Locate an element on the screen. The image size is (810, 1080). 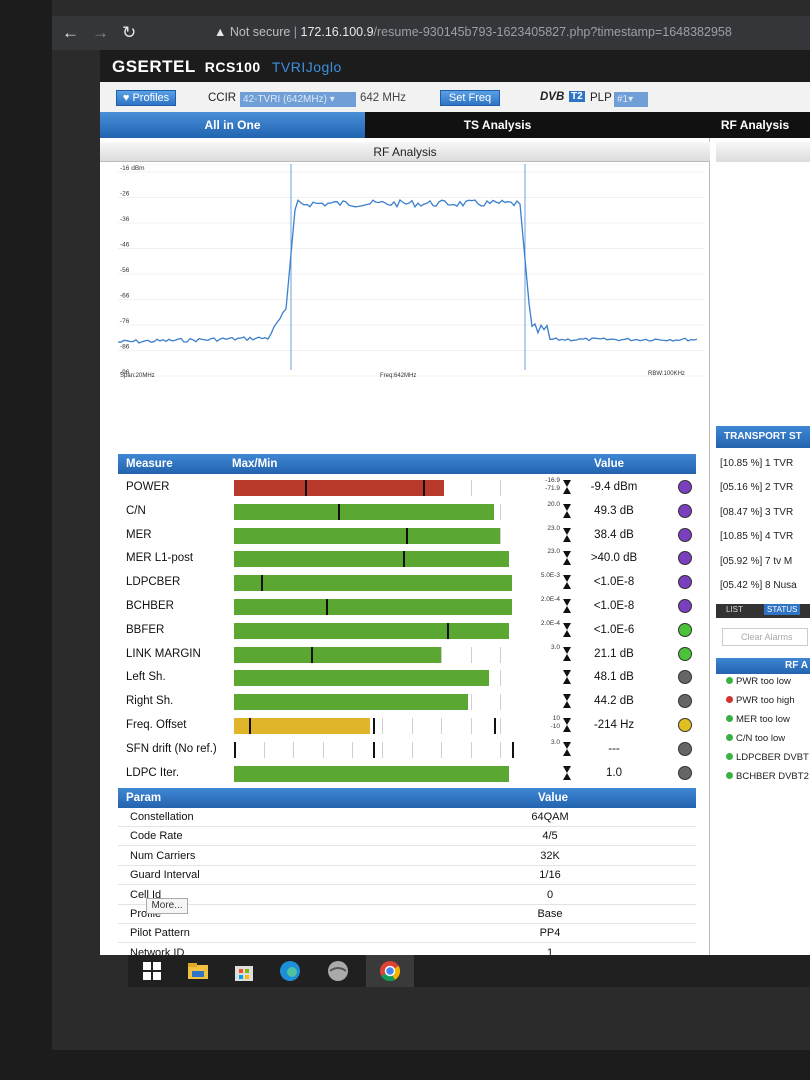
spectrum-trace is located at coordinates (408, 271).